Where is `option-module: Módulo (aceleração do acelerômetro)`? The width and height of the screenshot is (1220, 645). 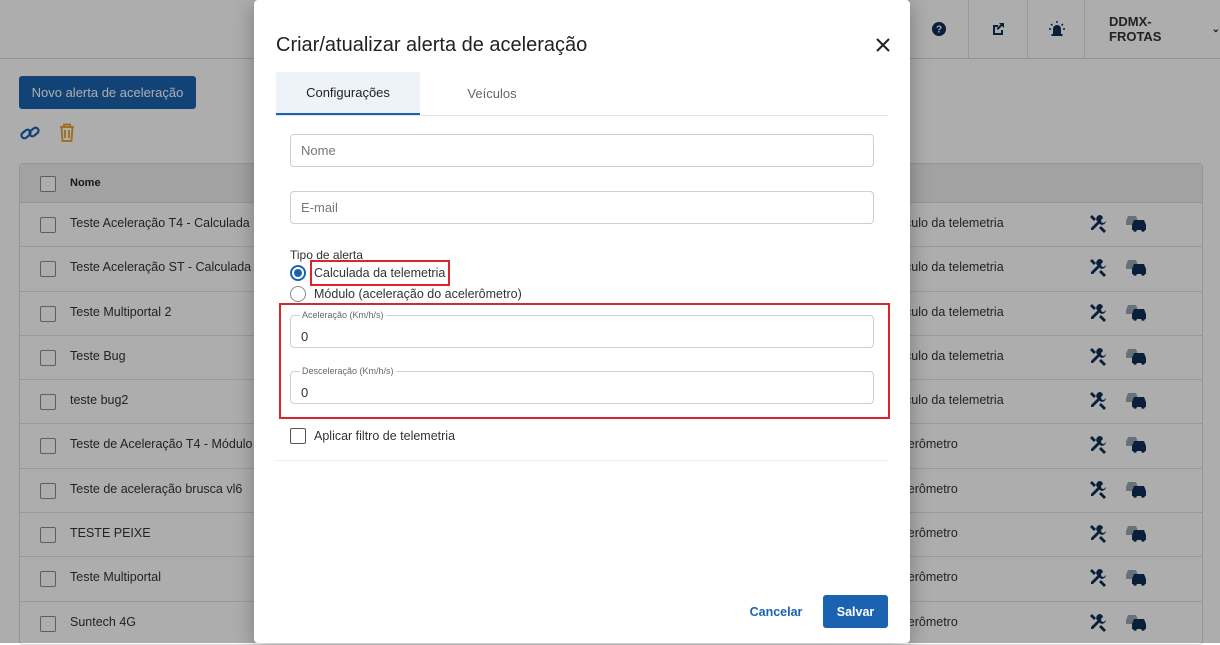 option-module: Módulo (aceleração do acelerômetro) is located at coordinates (406, 294).